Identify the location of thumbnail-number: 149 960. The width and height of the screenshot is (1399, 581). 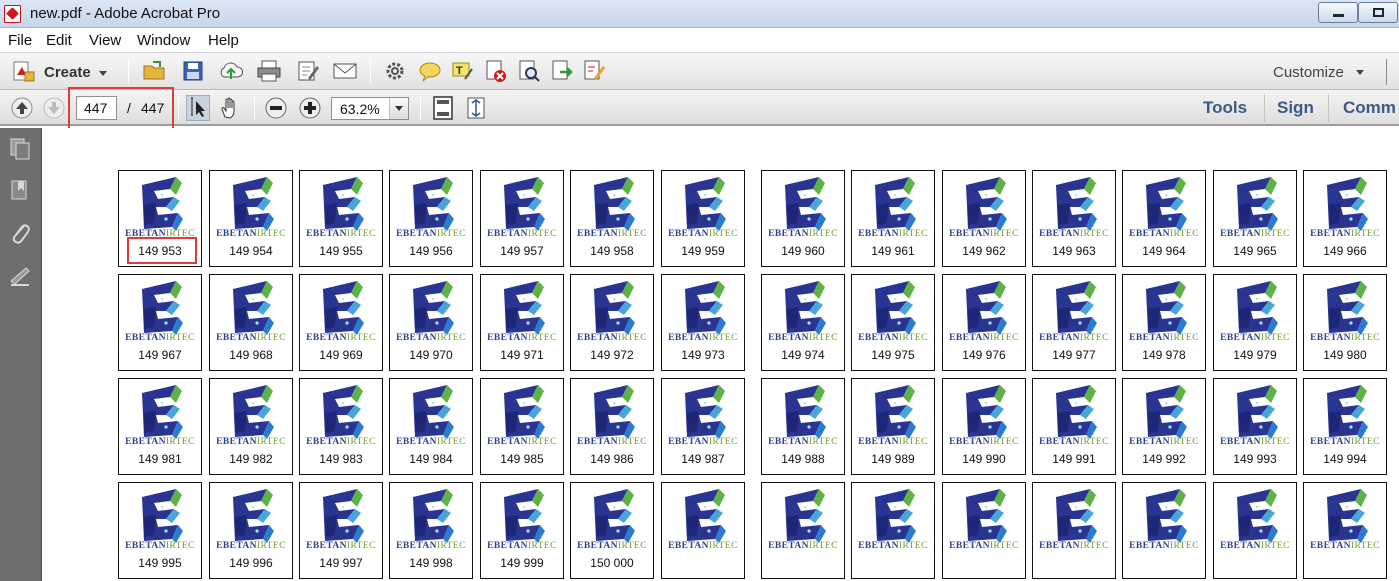
(803, 251).